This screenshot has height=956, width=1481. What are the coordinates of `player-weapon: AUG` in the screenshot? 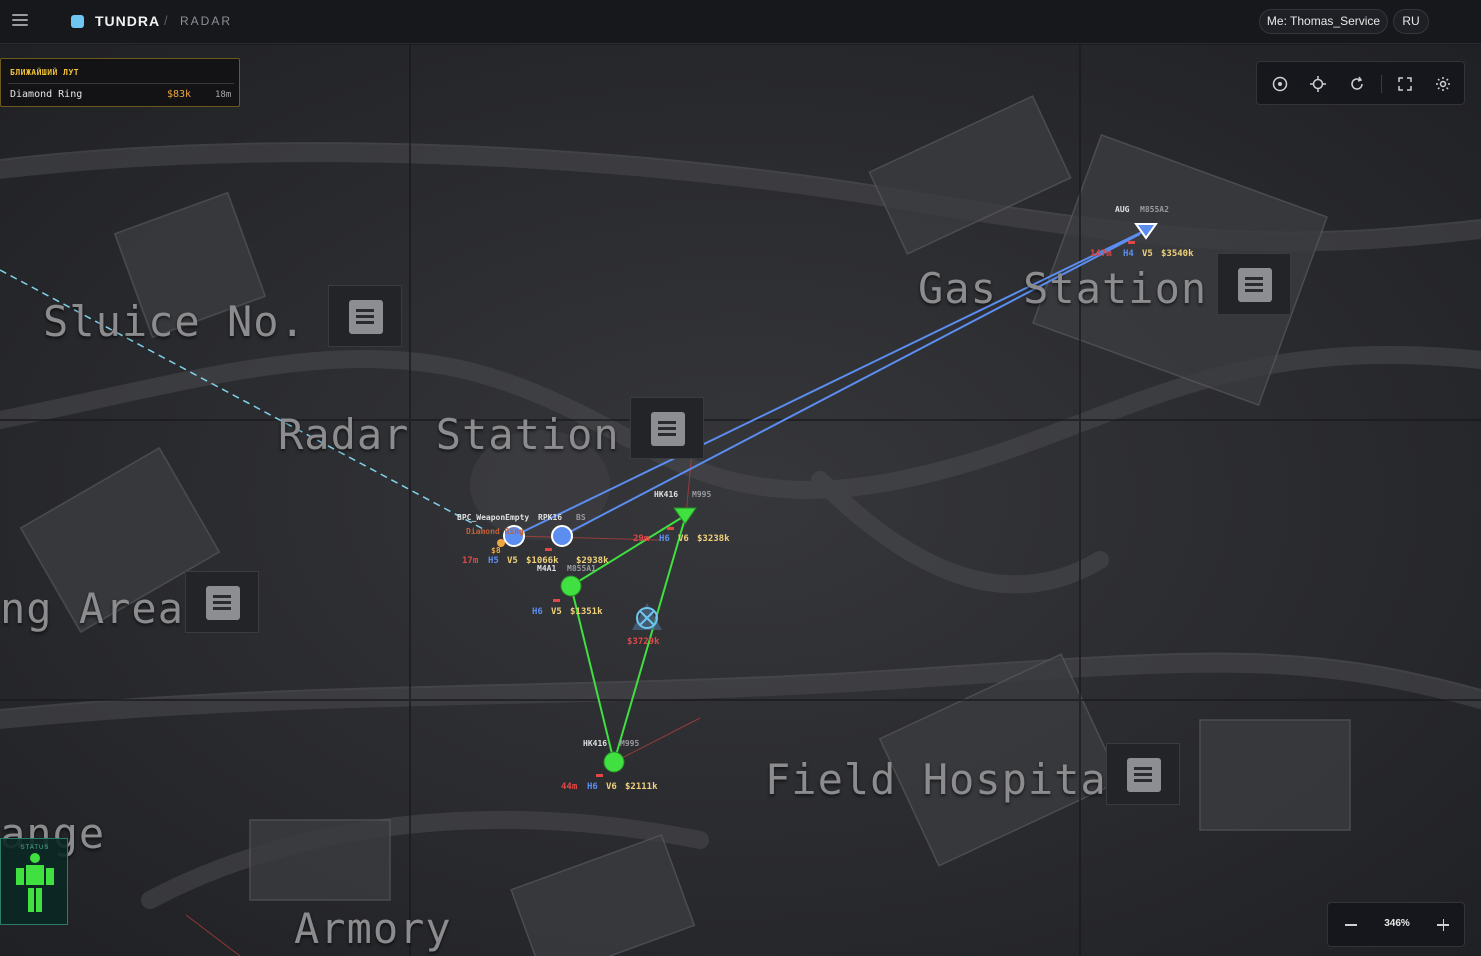 It's located at (1122, 209).